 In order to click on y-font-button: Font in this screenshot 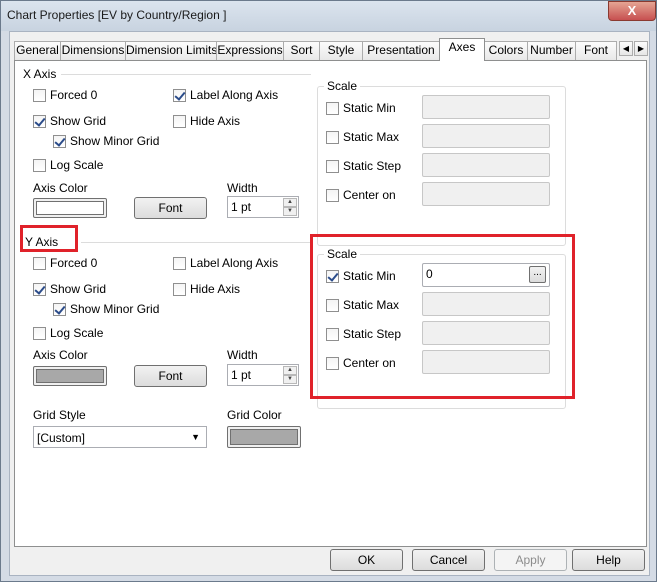, I will do `click(170, 376)`.